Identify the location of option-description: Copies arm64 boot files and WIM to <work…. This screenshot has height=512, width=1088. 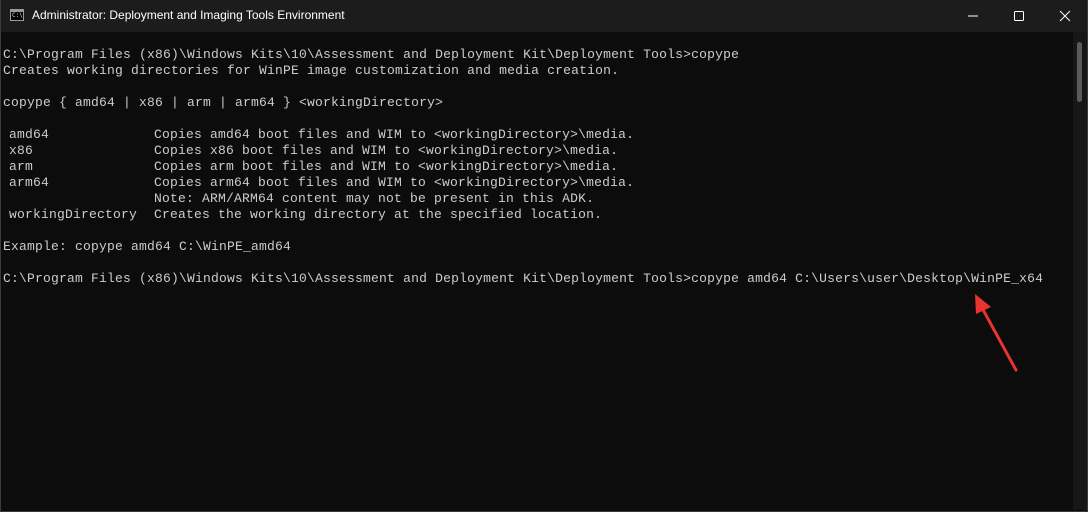
(394, 182).